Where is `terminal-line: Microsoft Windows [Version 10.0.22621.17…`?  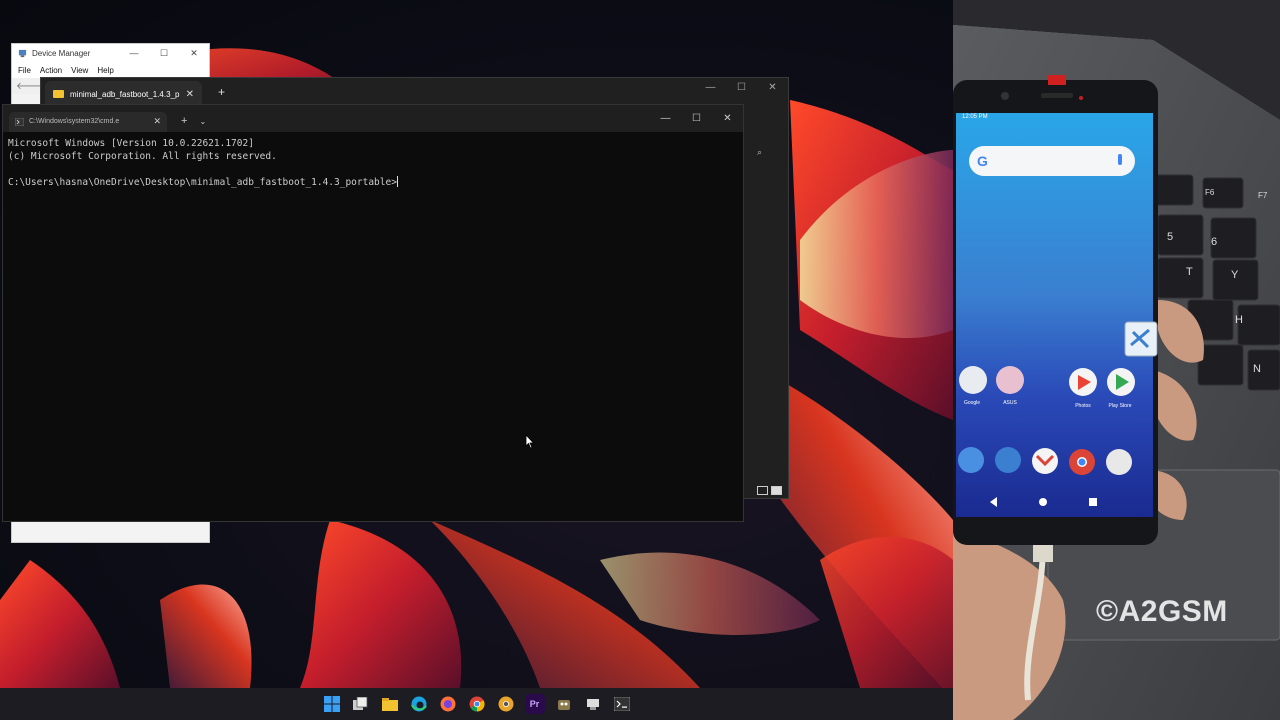
terminal-line: Microsoft Windows [Version 10.0.22621.17… is located at coordinates (131, 143).